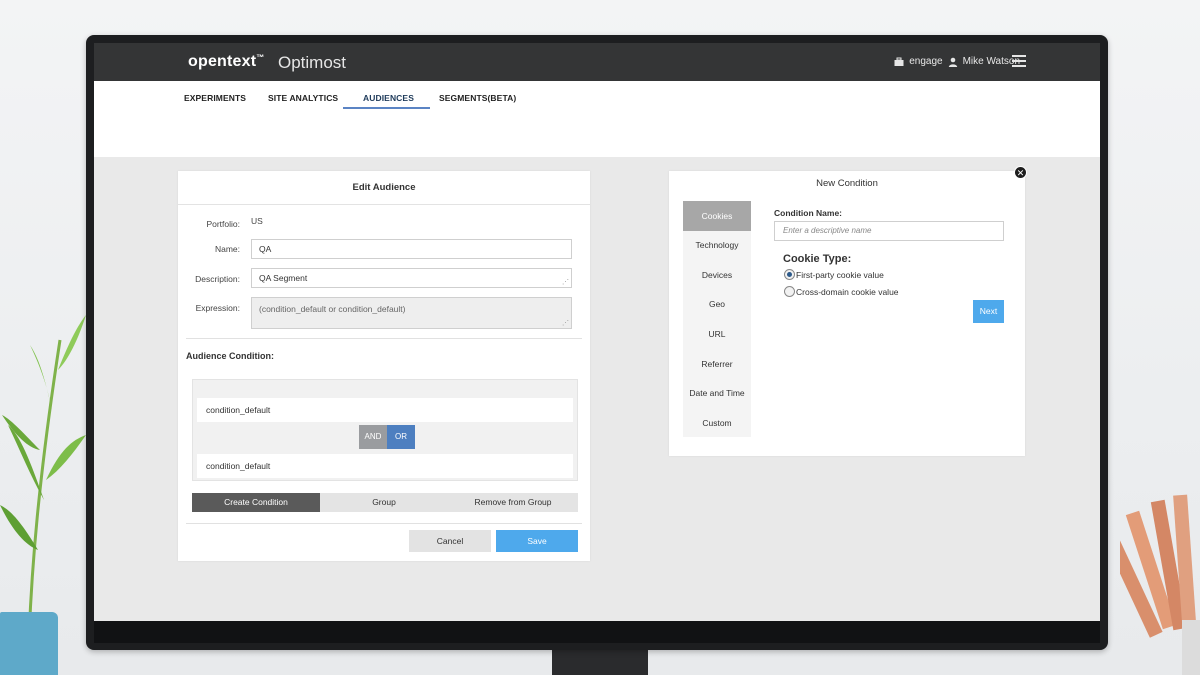 Image resolution: width=1200 pixels, height=675 pixels. Describe the element at coordinates (717, 216) in the screenshot. I see `category-cookies: Cookies` at that location.